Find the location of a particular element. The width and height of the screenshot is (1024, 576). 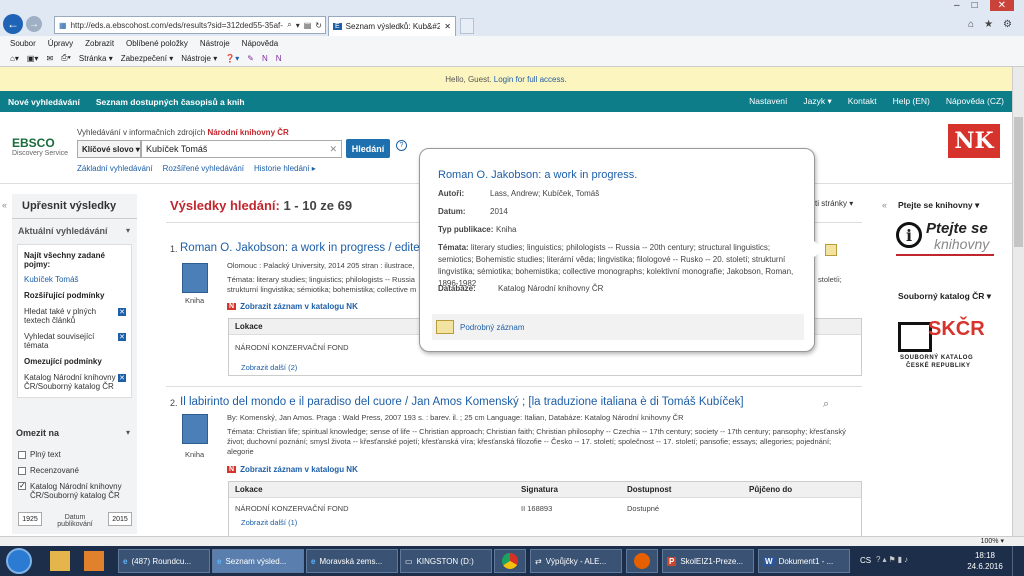

help-icon: ❓▾ is located at coordinates (232, 58).